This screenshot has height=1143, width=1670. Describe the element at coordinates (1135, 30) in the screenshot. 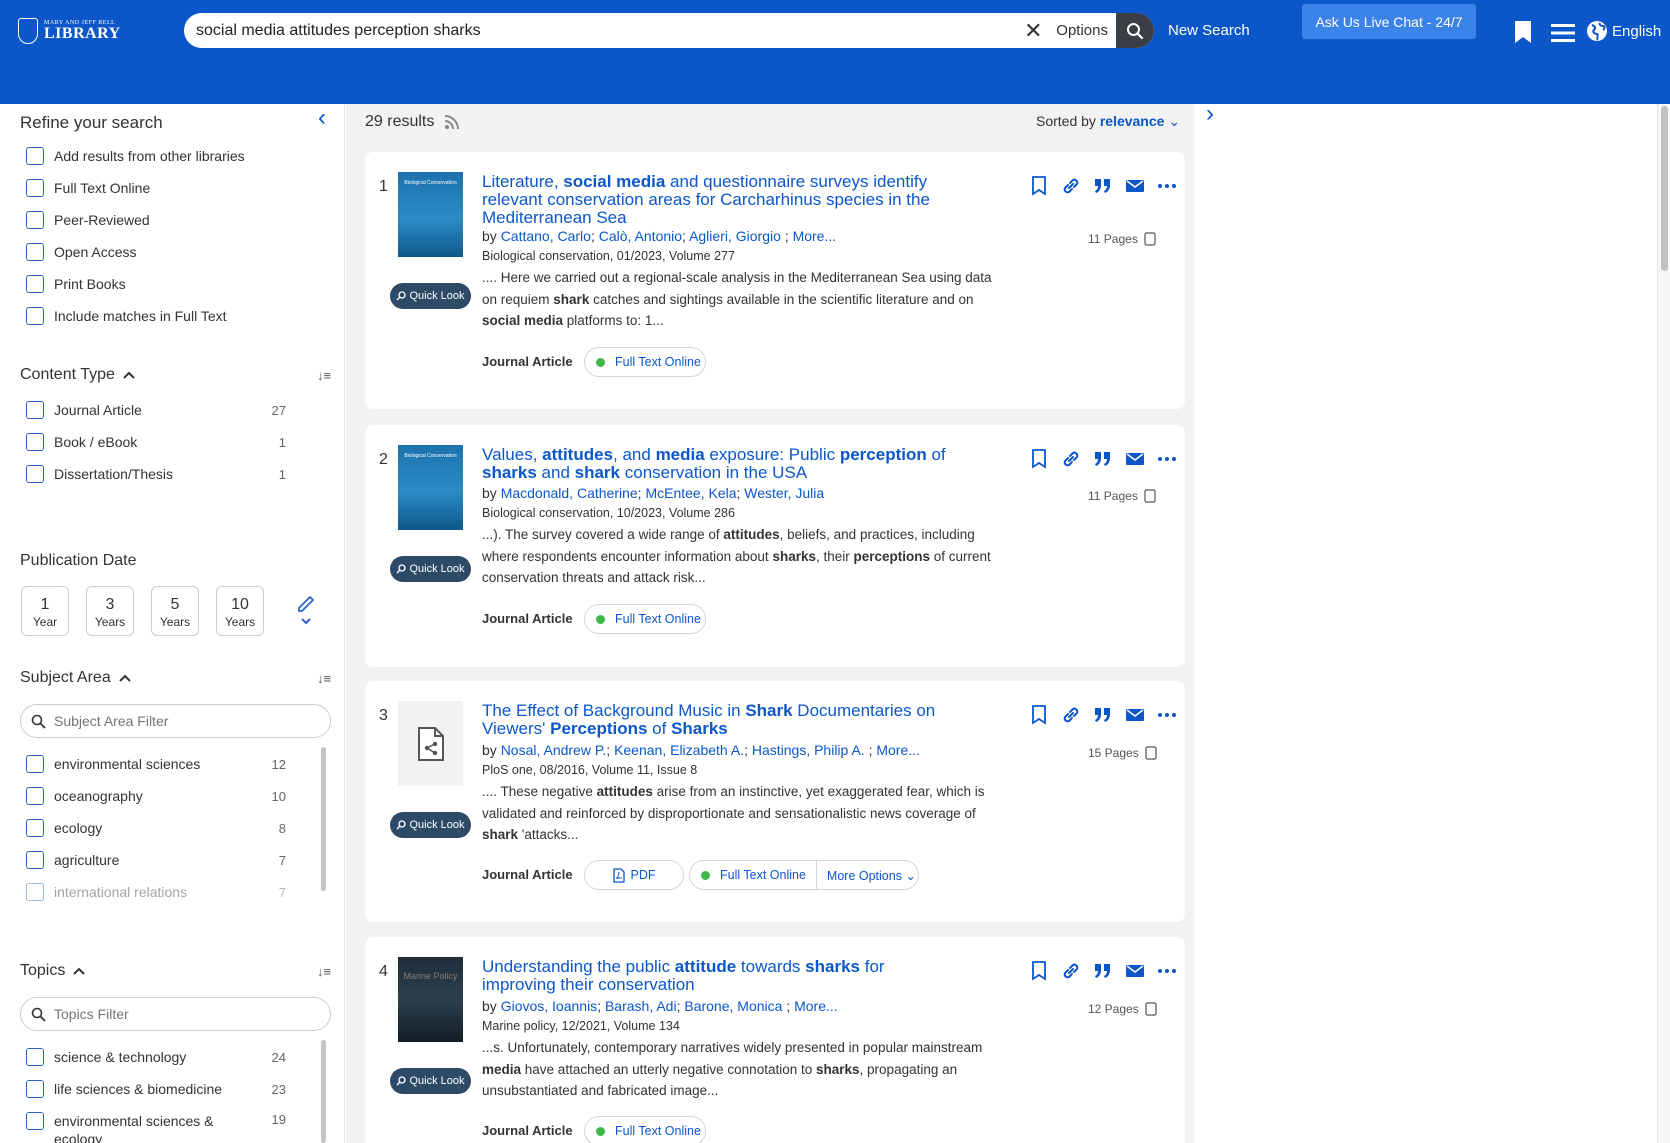

I see `search-button` at that location.